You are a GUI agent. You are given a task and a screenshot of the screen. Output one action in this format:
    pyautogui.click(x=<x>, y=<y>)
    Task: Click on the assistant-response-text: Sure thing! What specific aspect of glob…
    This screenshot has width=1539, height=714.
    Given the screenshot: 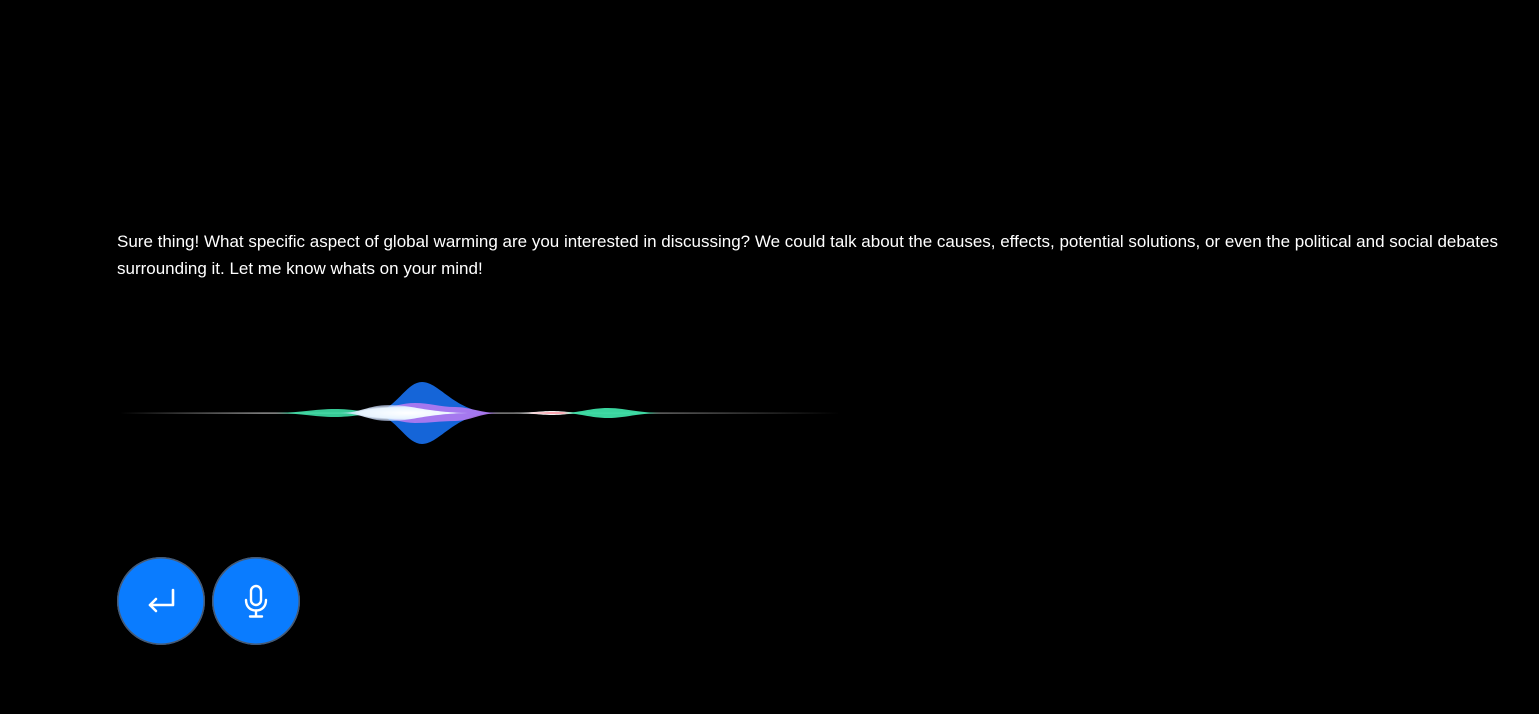 What is the action you would take?
    pyautogui.click(x=807, y=255)
    